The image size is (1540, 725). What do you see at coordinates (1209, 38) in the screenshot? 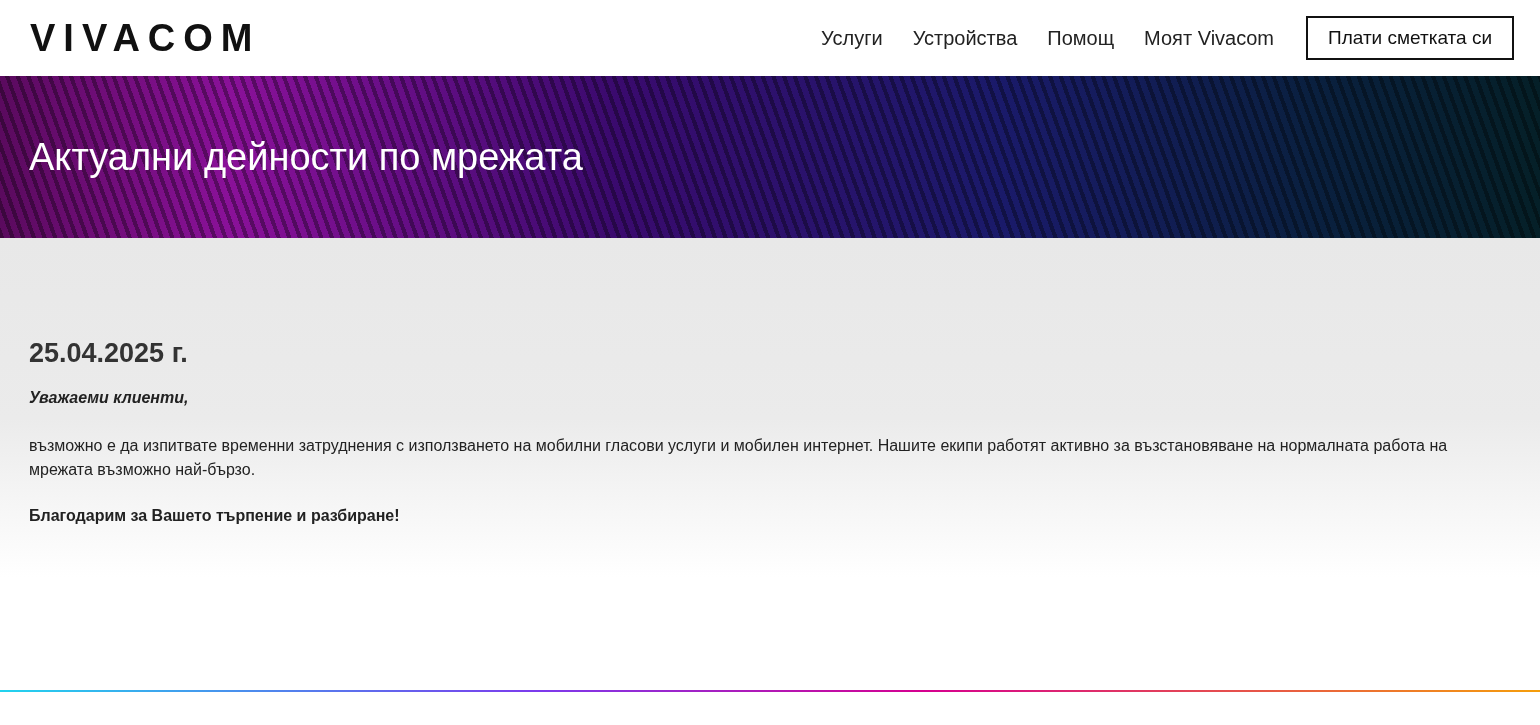
I see `nav-link: Моят Vivacom` at bounding box center [1209, 38].